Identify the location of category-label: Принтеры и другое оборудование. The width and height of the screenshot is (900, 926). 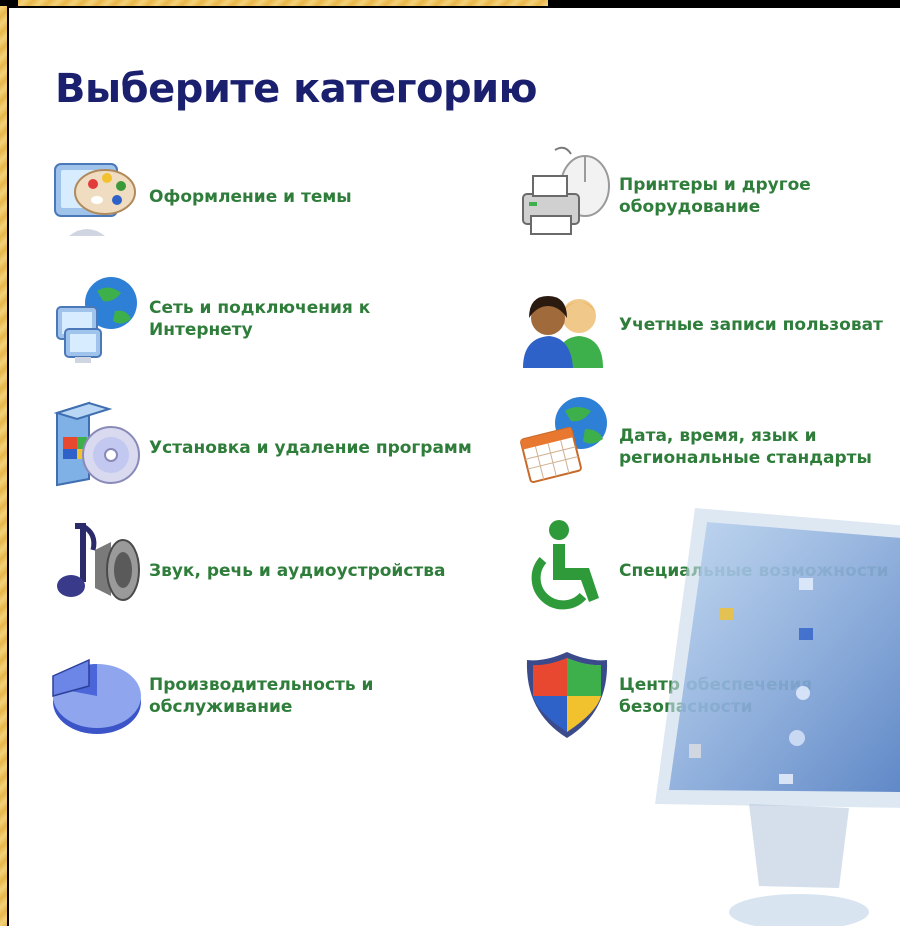
(715, 196).